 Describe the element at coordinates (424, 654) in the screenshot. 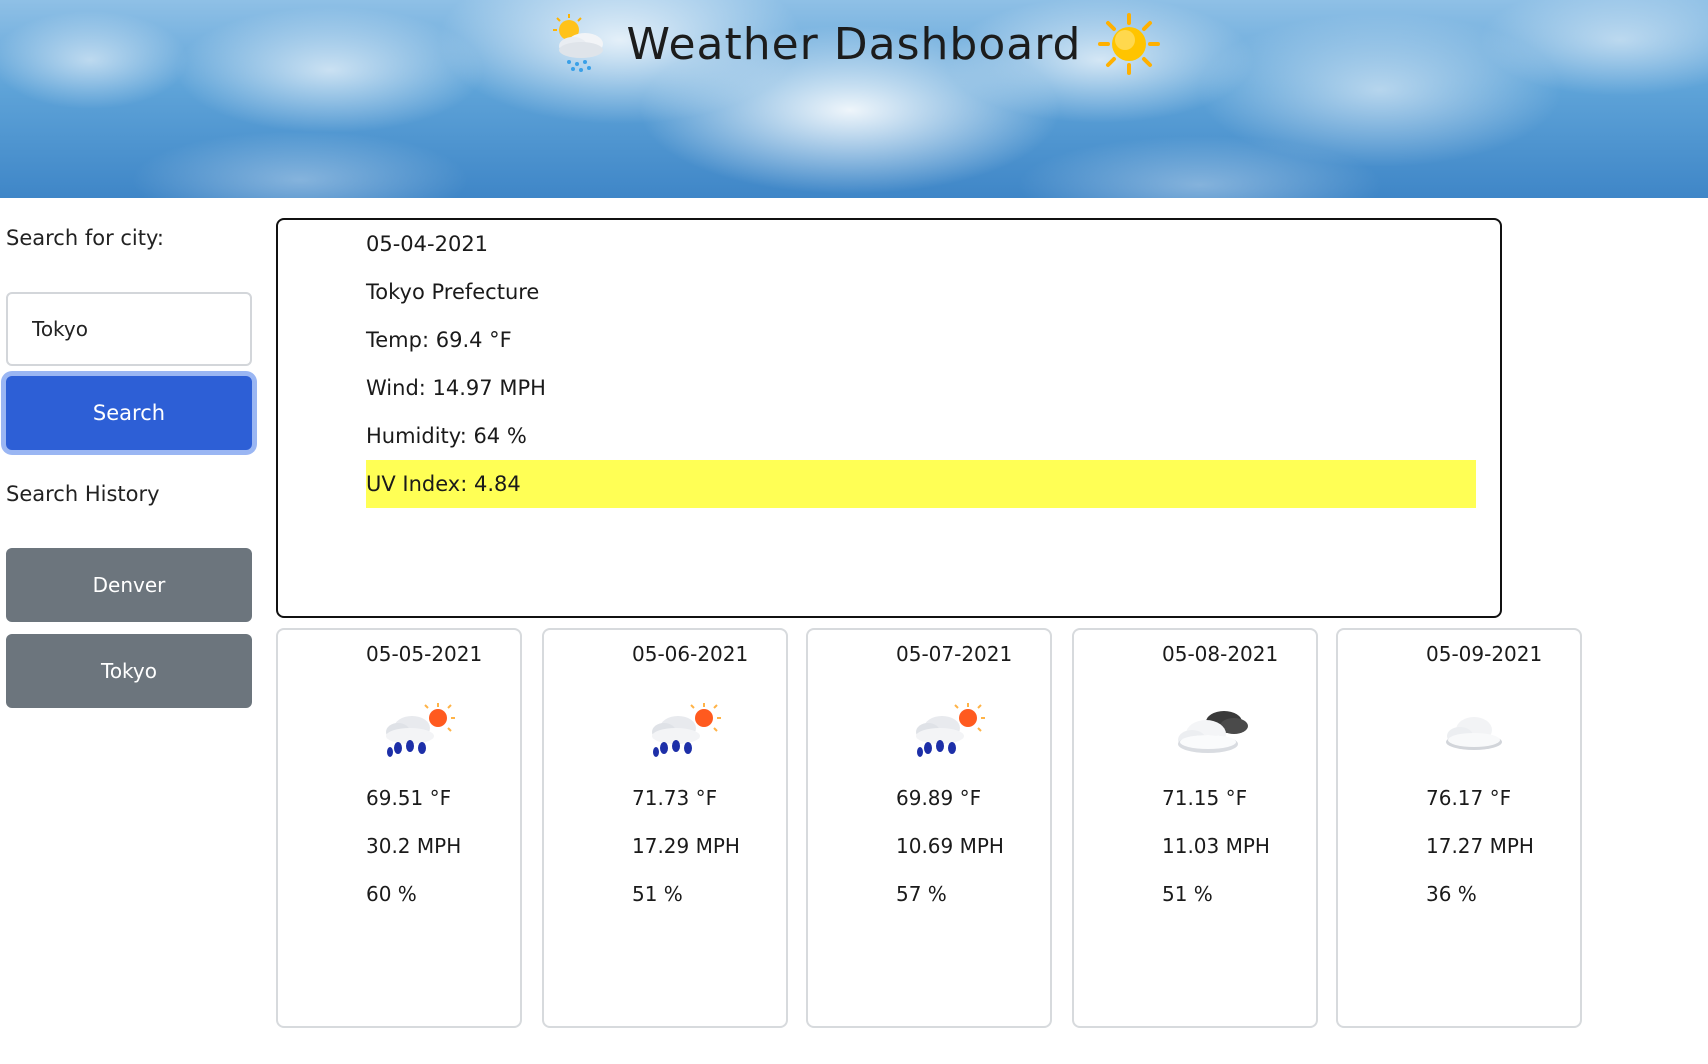

I see `forecast-date: 05-05-2021` at that location.